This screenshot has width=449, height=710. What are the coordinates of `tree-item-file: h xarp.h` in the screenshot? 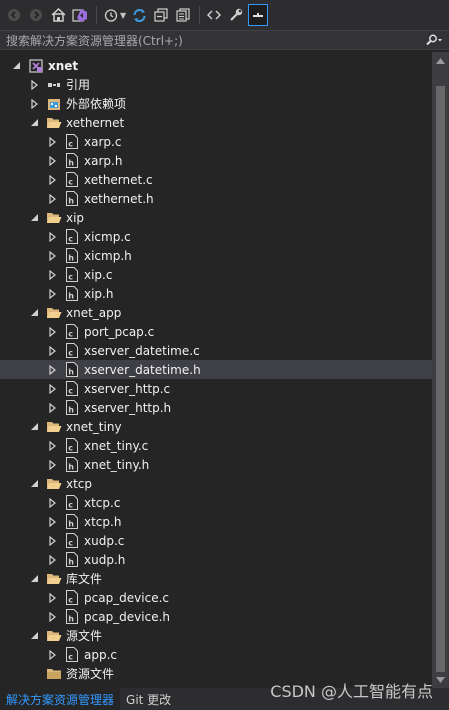 It's located at (216, 160).